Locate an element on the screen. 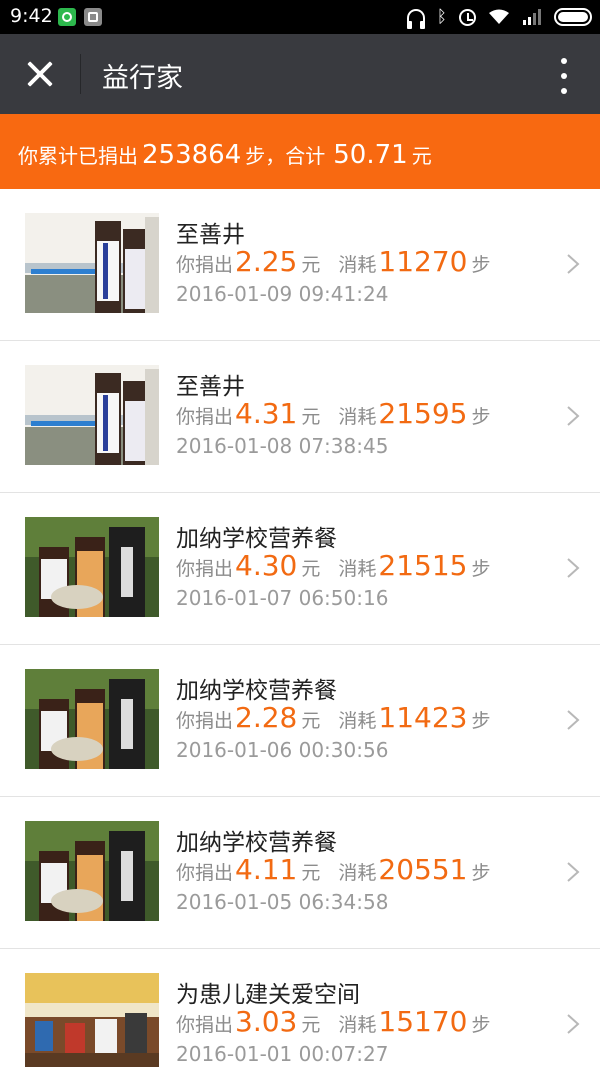 This screenshot has height=1067, width=600. donation-date: 2016-01-06 00:30:56 is located at coordinates (282, 750).